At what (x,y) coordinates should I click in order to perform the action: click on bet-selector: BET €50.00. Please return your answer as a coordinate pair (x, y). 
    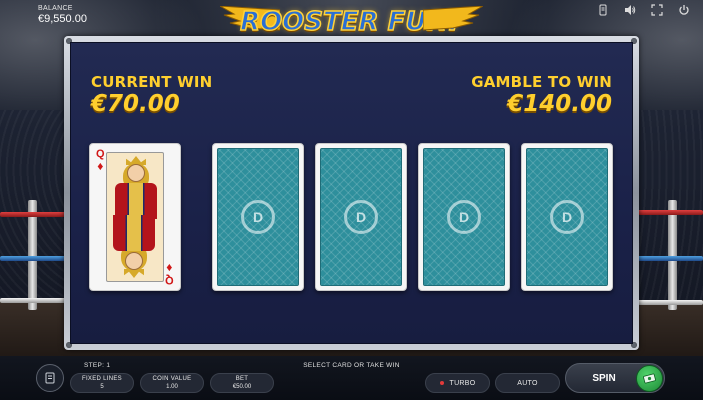
    Looking at the image, I should click on (242, 383).